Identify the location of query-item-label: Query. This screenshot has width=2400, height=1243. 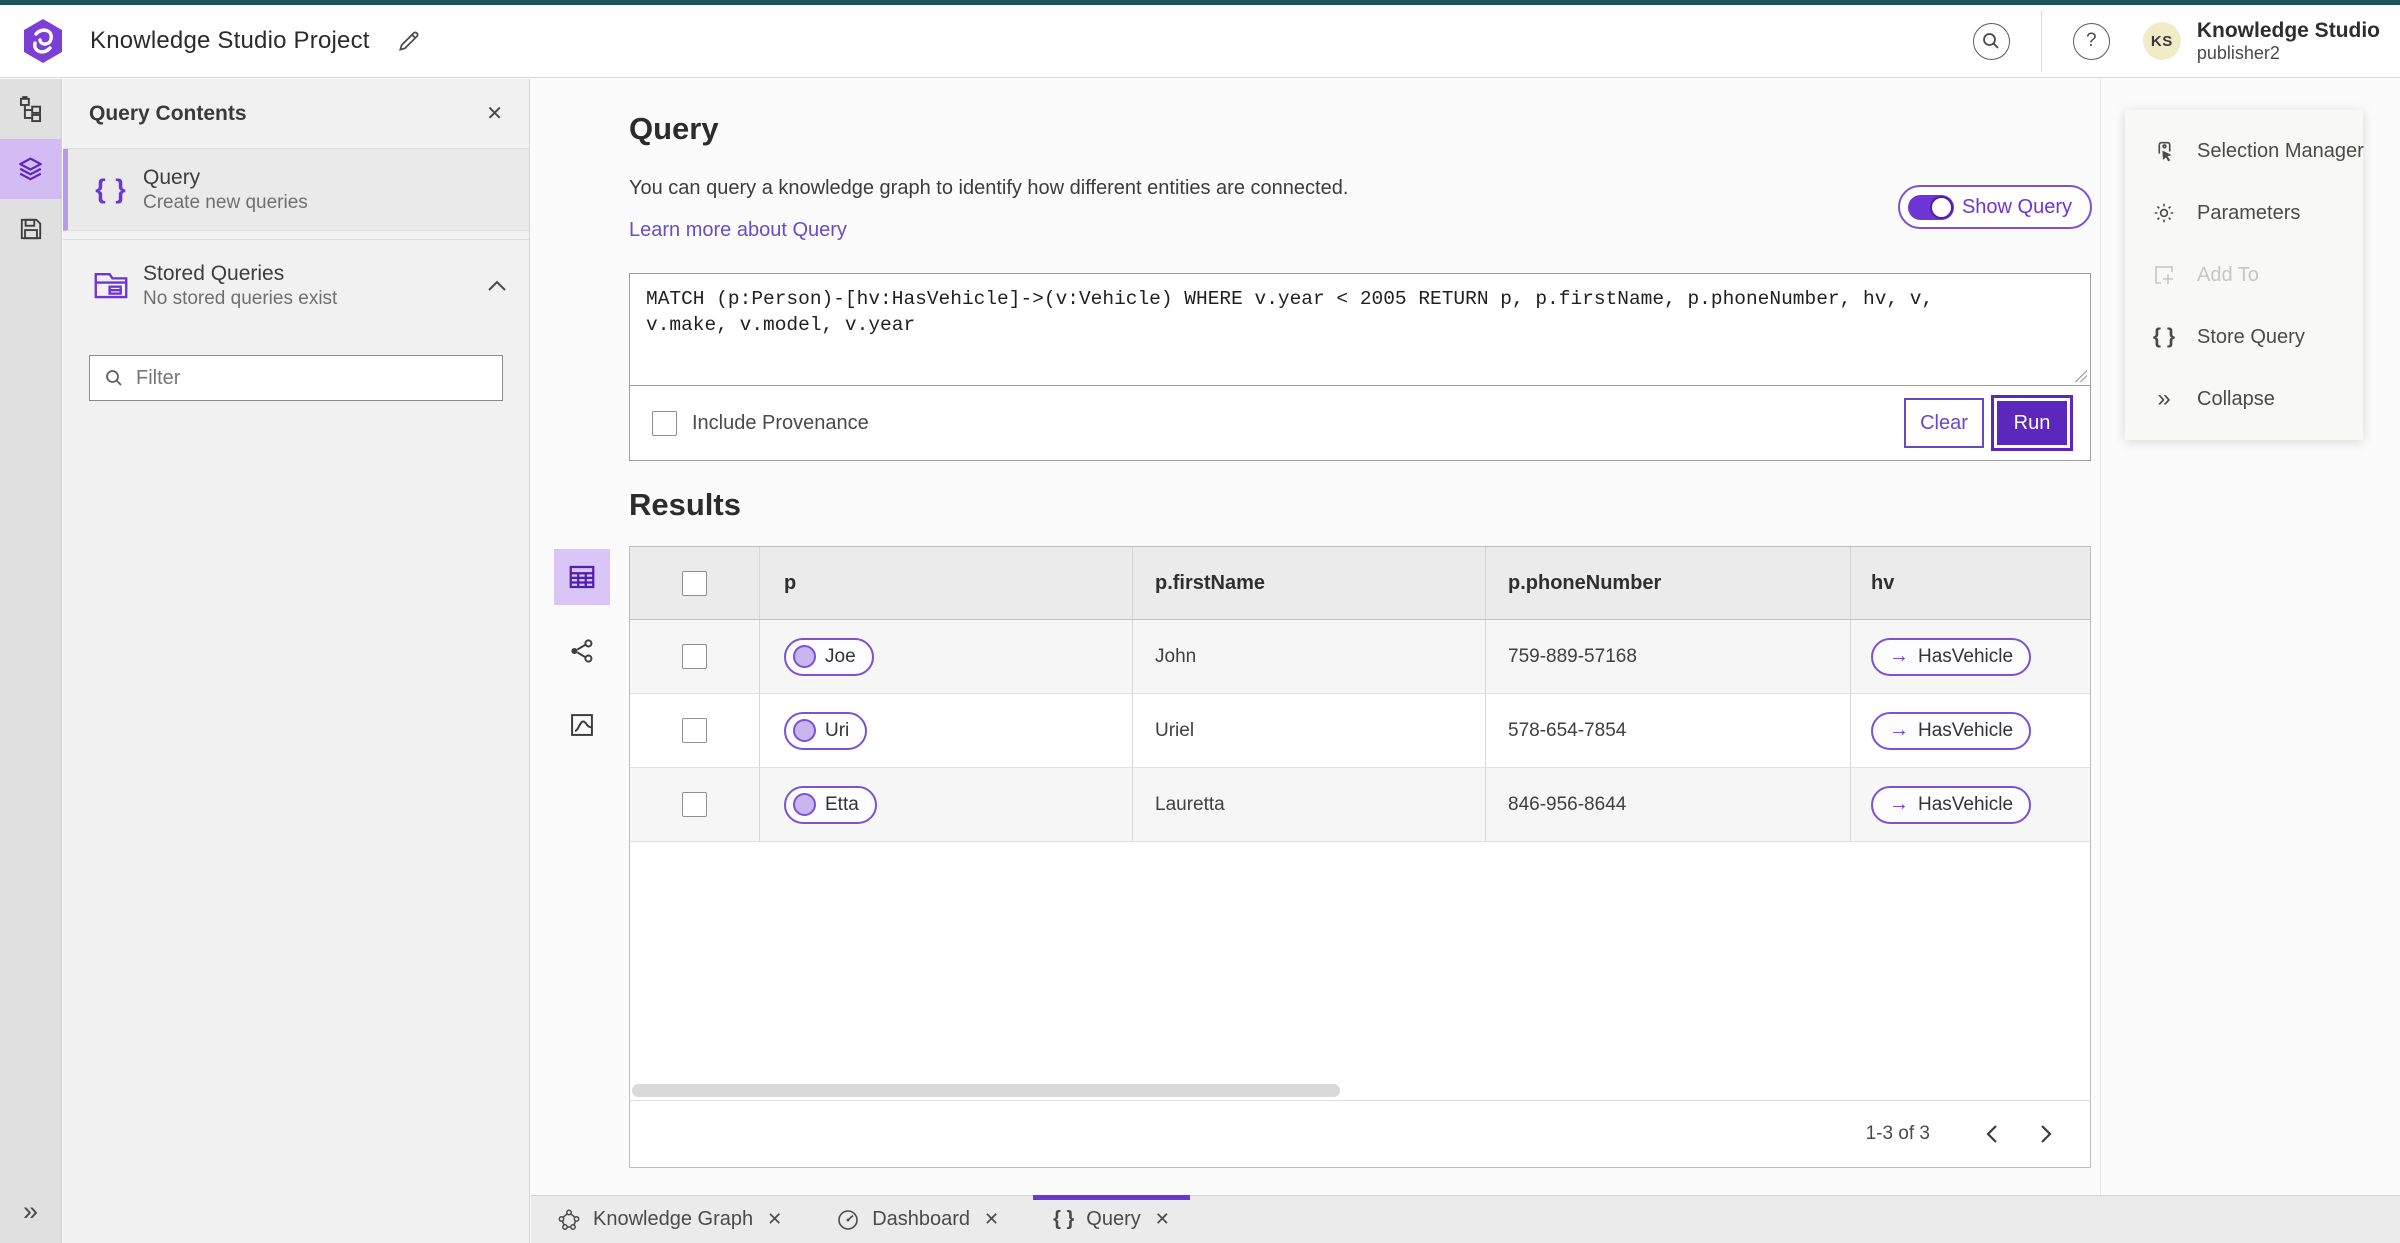
(172, 177).